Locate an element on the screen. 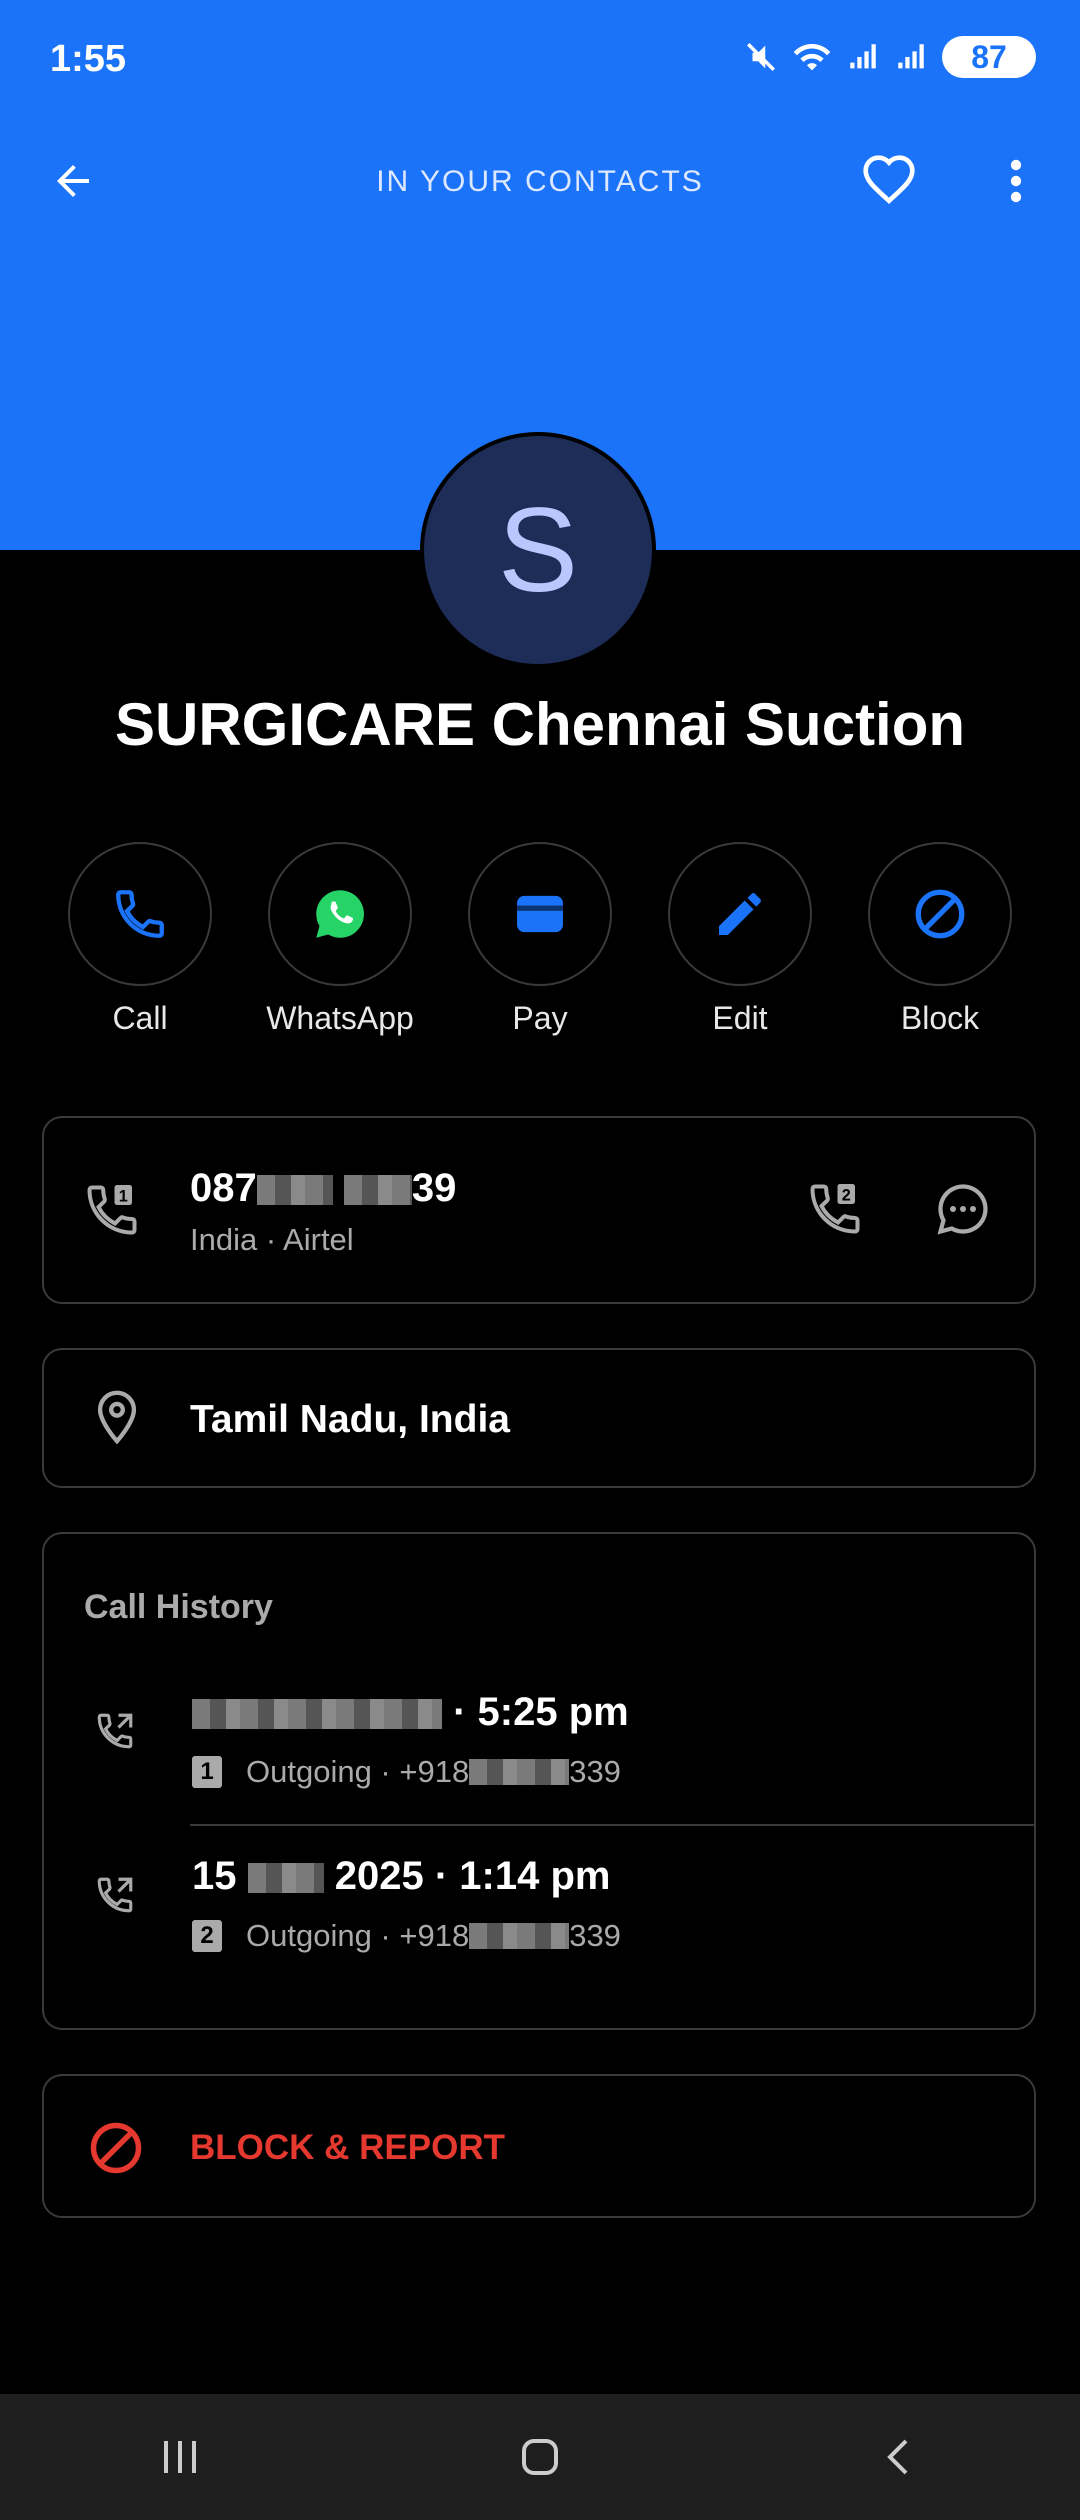  call-action: Call is located at coordinates (140, 939).